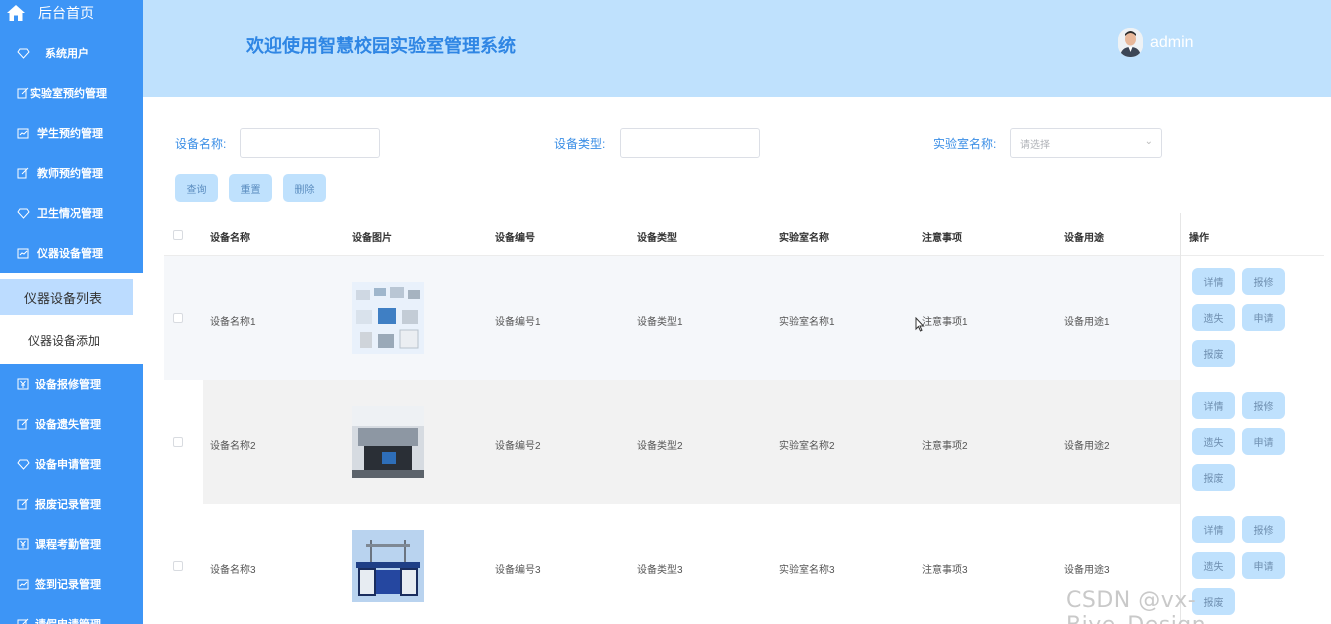  Describe the element at coordinates (250, 188) in the screenshot. I see `reset-button: 重置` at that location.